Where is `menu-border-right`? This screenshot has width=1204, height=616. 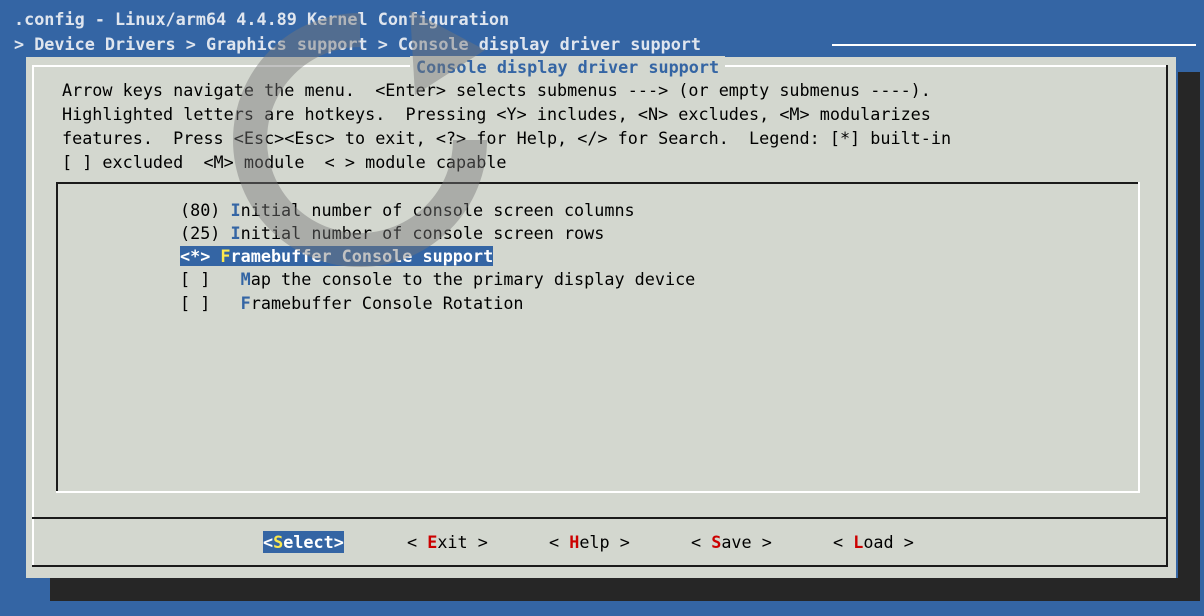 menu-border-right is located at coordinates (1139, 337).